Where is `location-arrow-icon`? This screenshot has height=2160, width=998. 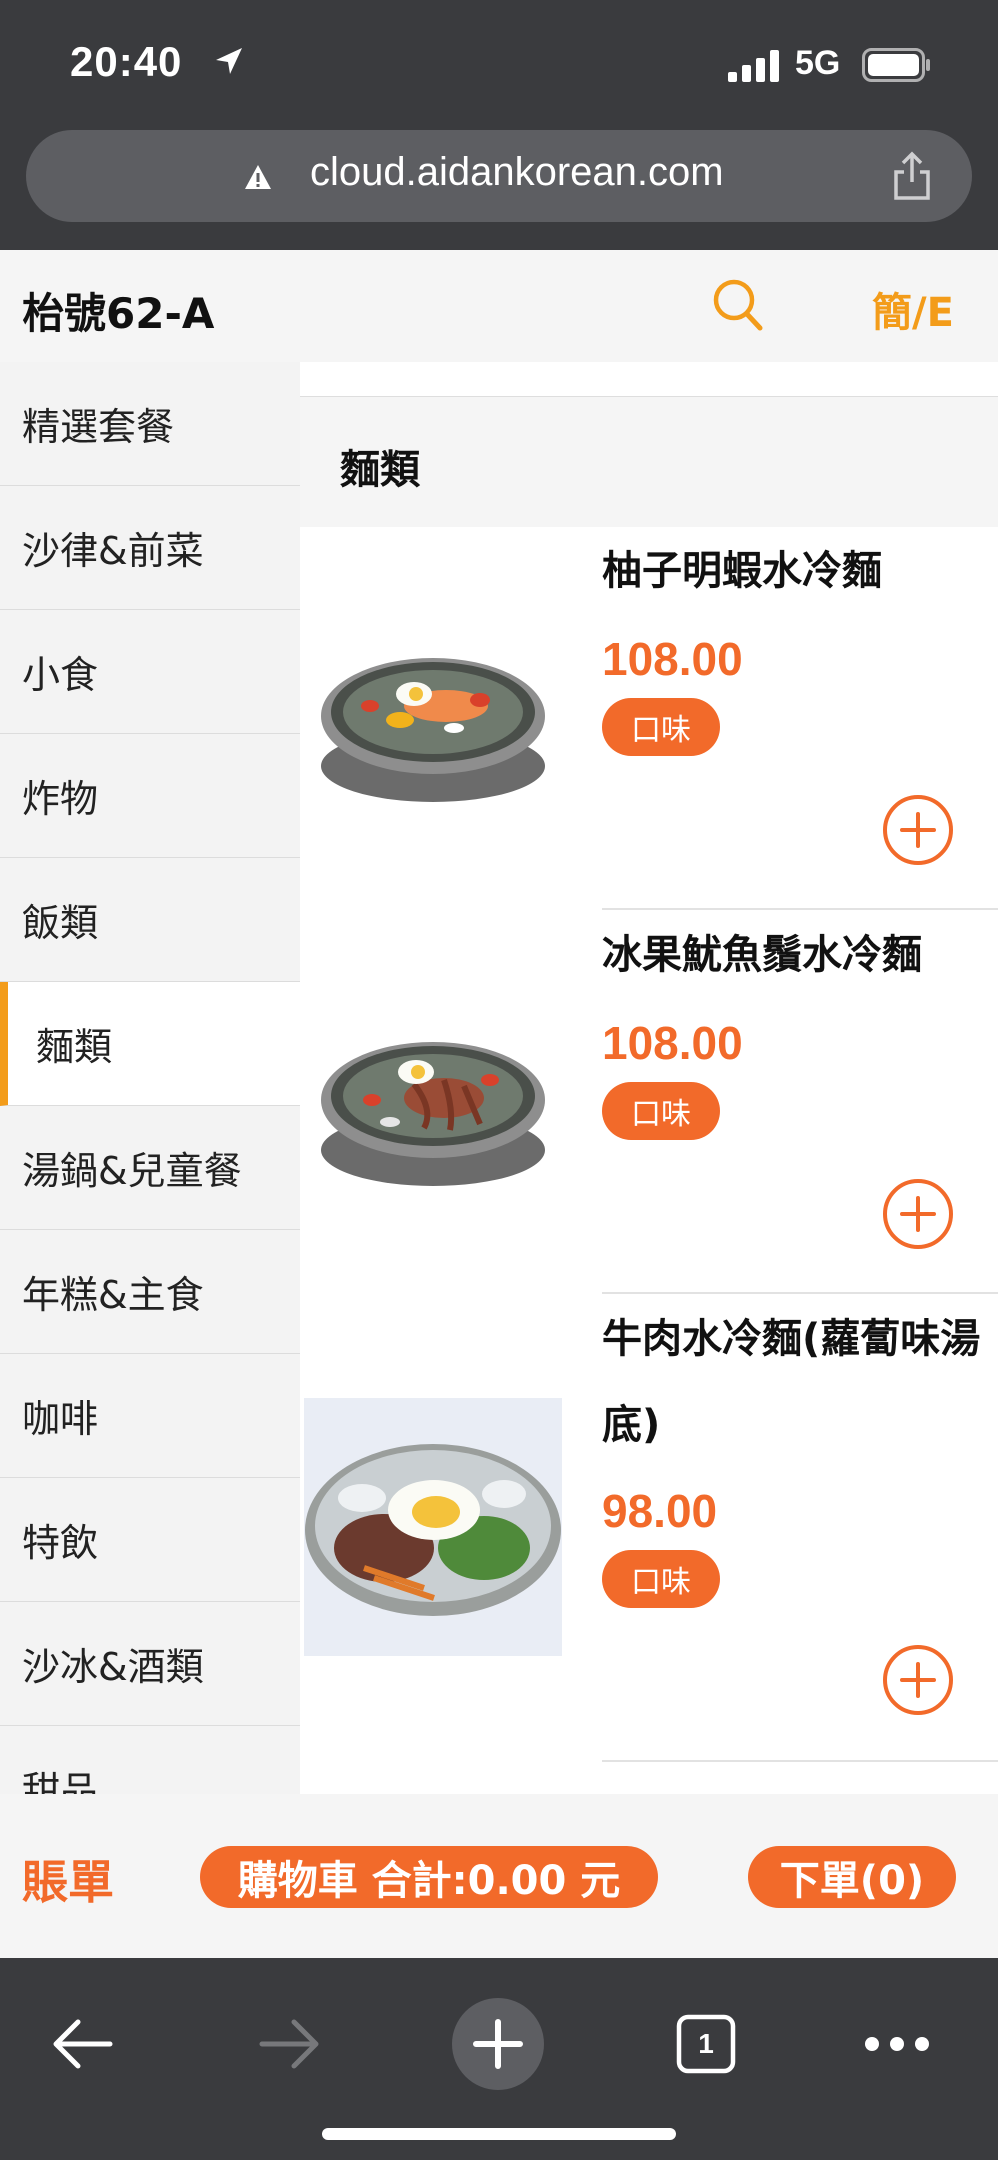
location-arrow-icon is located at coordinates (229, 61).